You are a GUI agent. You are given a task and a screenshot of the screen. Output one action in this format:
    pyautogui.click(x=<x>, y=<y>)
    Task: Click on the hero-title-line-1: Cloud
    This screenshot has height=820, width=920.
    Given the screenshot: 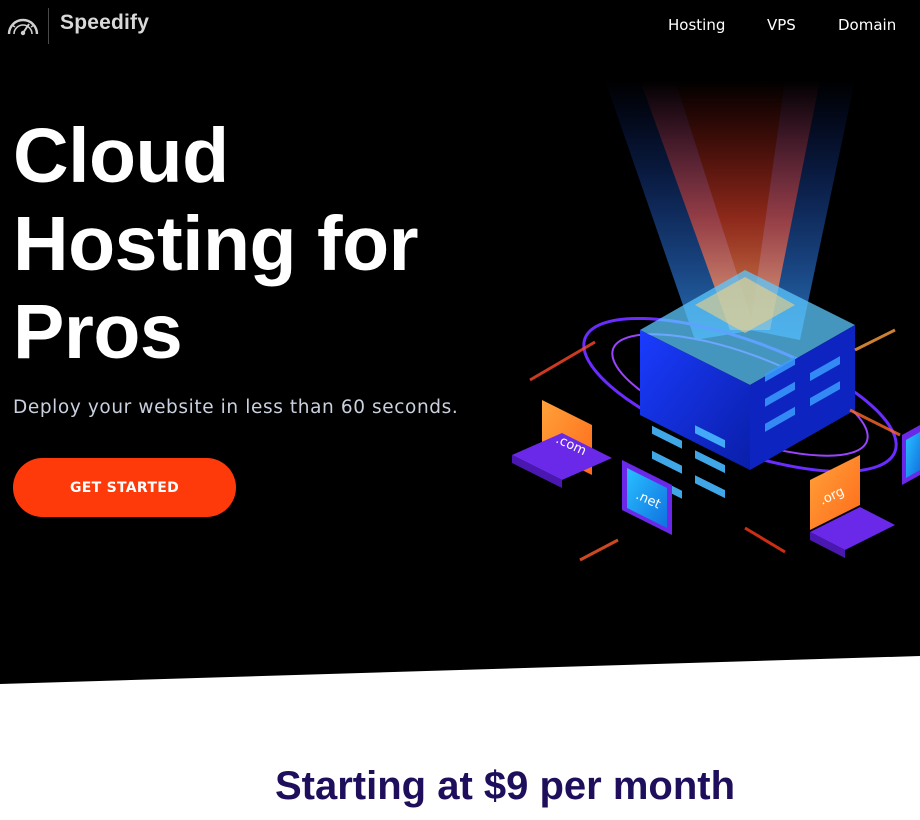 What is the action you would take?
    pyautogui.click(x=121, y=156)
    